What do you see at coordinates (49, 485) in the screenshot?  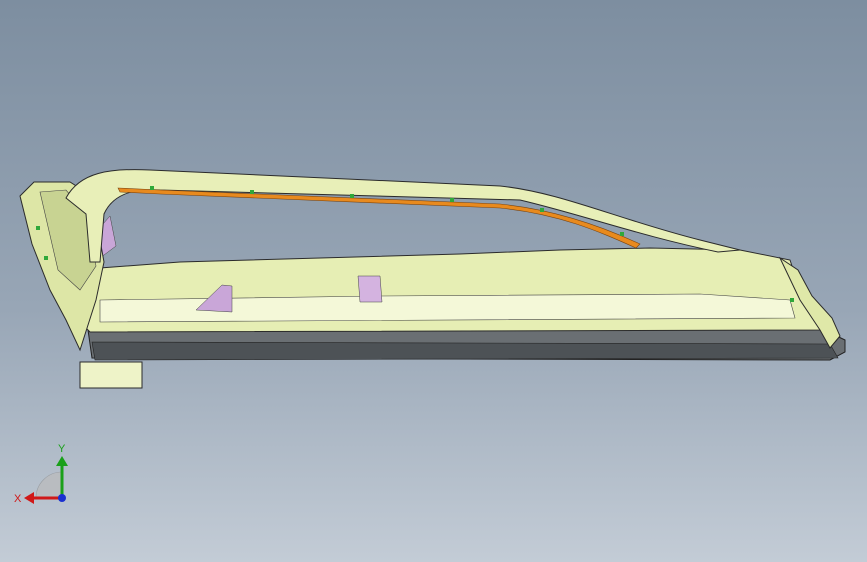 I see `triad-base-wedge` at bounding box center [49, 485].